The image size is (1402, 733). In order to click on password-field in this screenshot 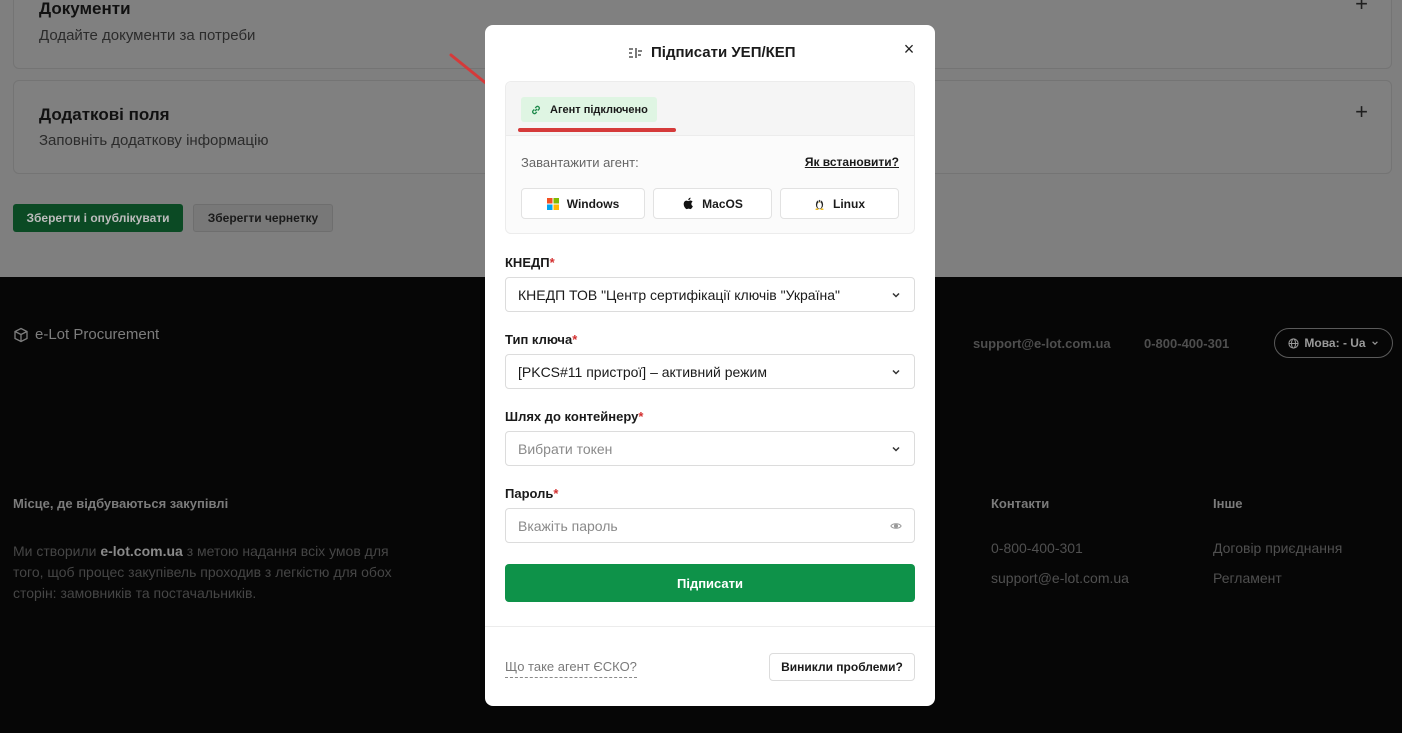, I will do `click(710, 525)`.